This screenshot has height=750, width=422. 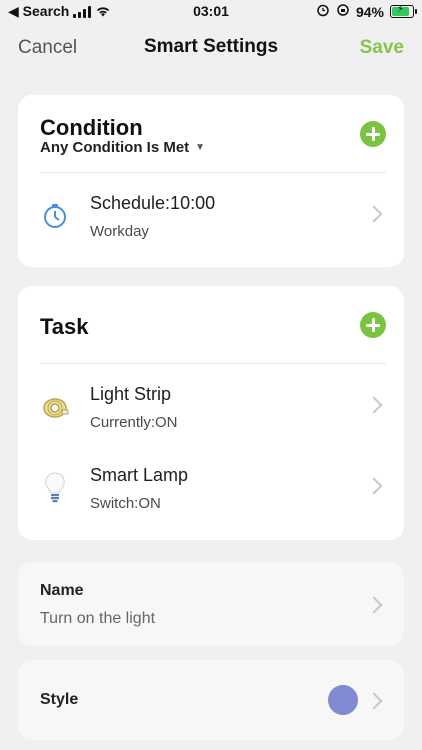 I want to click on status-right: 94% ⚡, so click(x=366, y=11).